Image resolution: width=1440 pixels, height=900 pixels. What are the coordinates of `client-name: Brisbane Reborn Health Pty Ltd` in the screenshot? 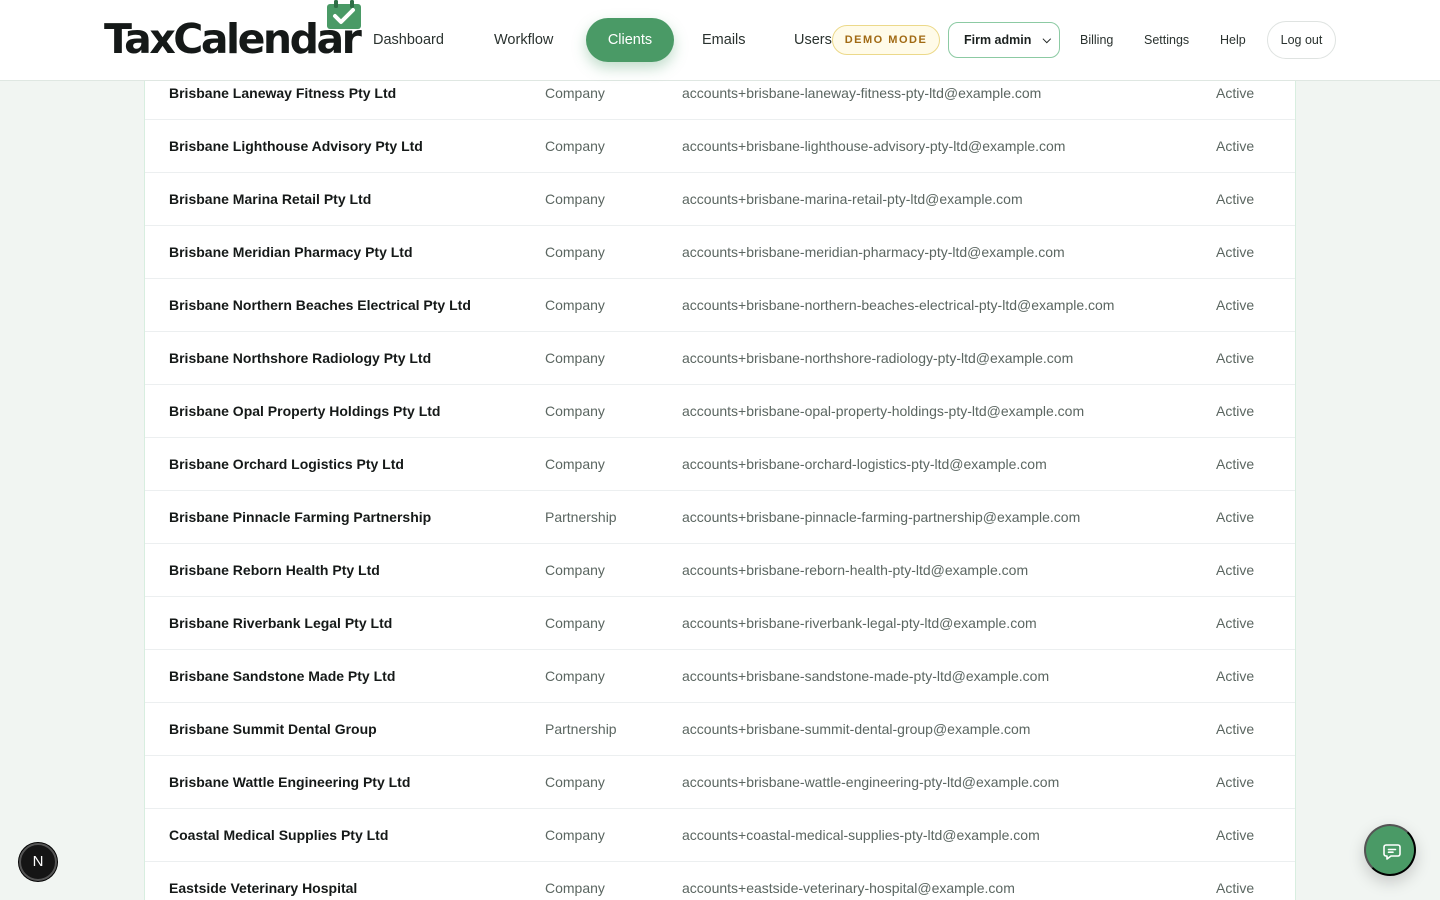 It's located at (274, 570).